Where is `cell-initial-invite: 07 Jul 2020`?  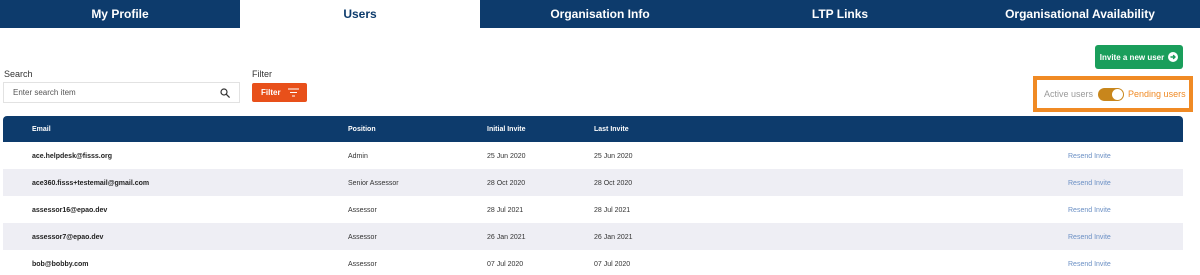
cell-initial-invite: 07 Jul 2020 is located at coordinates (505, 264).